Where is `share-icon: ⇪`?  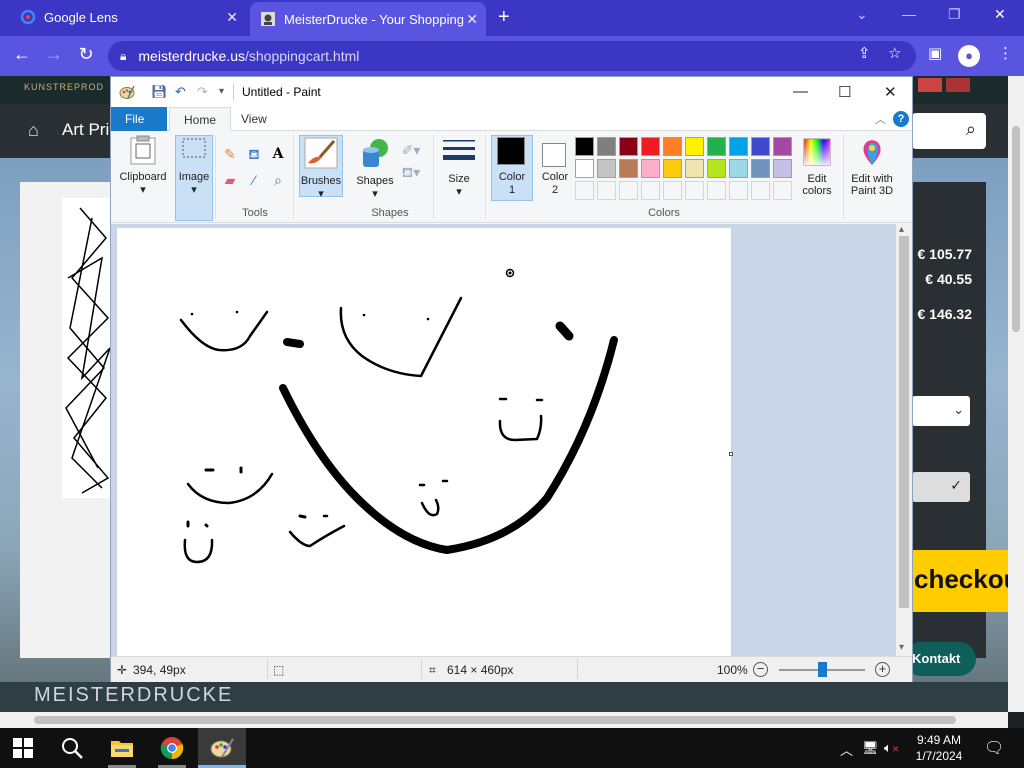
share-icon: ⇪ is located at coordinates (864, 53).